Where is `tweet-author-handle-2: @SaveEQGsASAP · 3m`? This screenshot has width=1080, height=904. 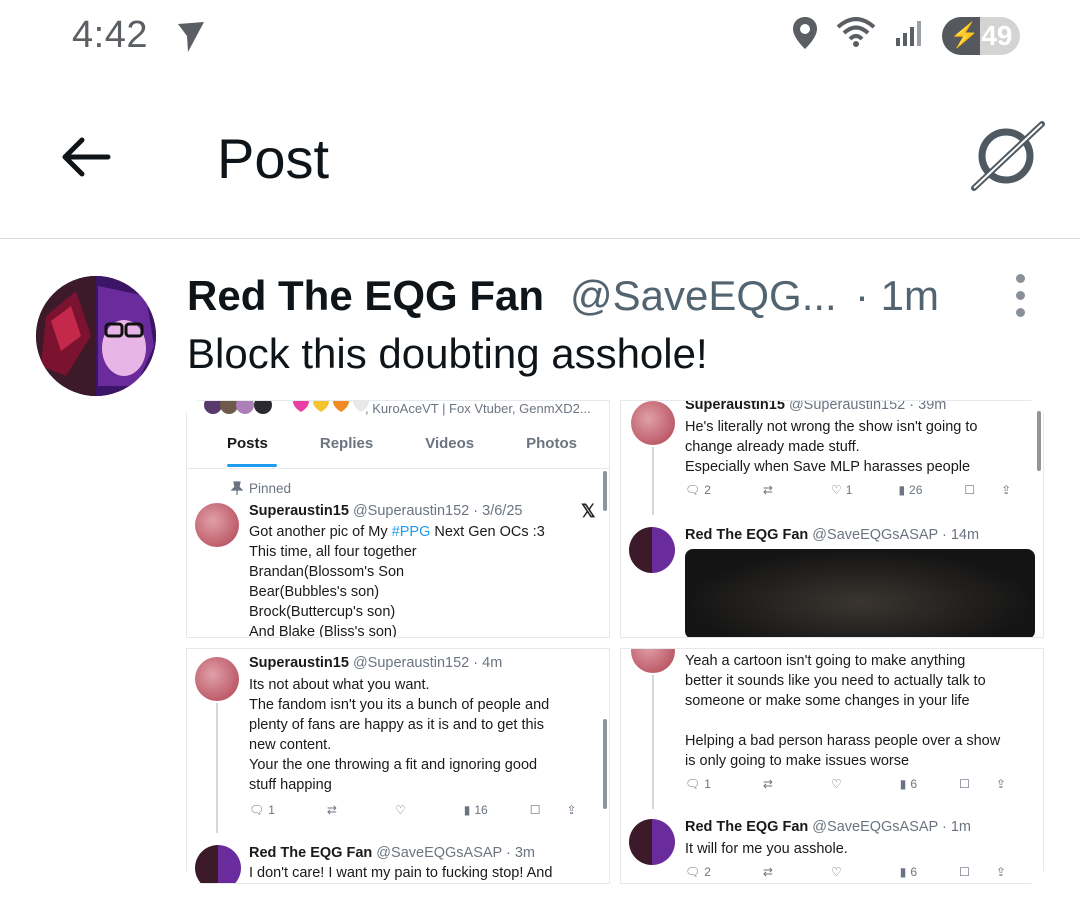 tweet-author-handle-2: @SaveEQGsASAP · 3m is located at coordinates (455, 853).